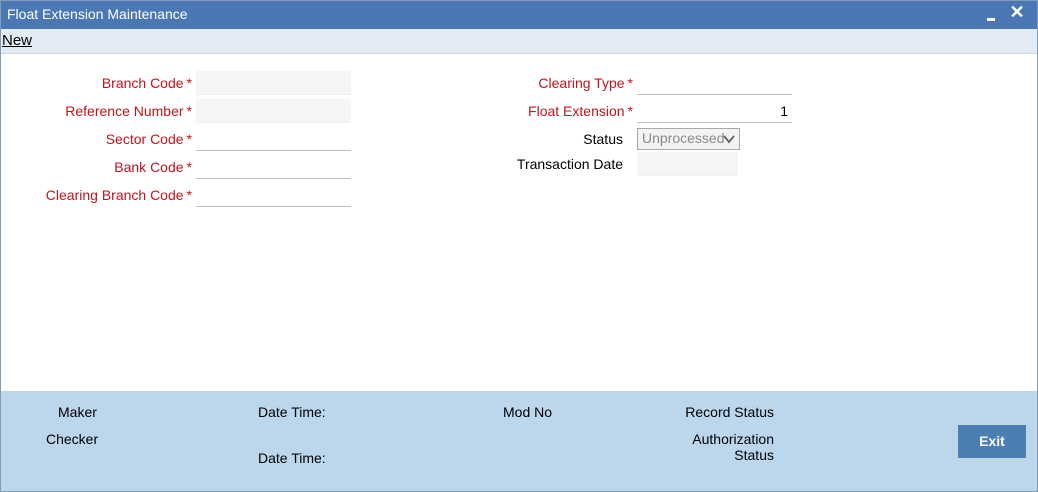 Image resolution: width=1038 pixels, height=492 pixels. What do you see at coordinates (142, 83) in the screenshot?
I see `branch-code-label-text: Branch Code` at bounding box center [142, 83].